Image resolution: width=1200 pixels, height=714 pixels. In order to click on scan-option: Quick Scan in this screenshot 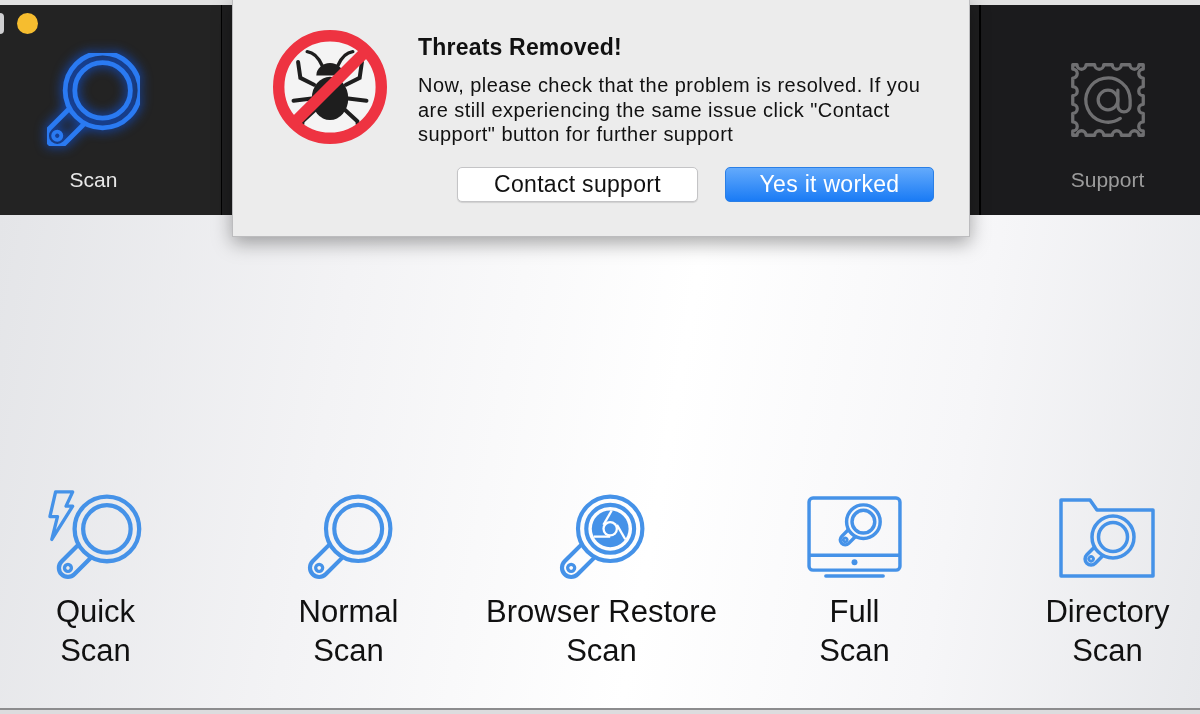, I will do `click(95, 580)`.